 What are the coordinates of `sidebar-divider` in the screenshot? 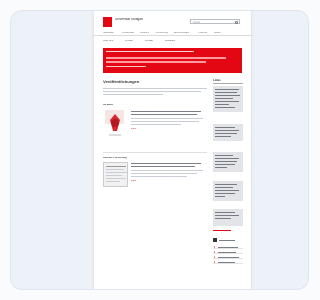 It's located at (228, 83).